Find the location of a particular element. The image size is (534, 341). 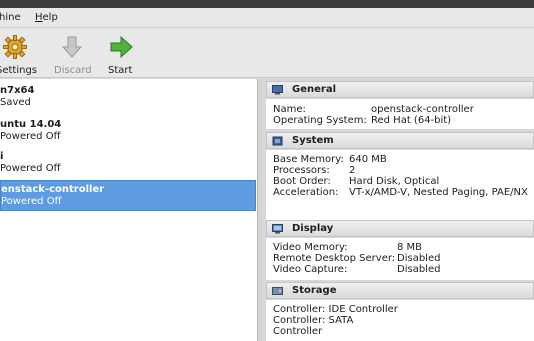

detail-value: 2 is located at coordinates (352, 170).